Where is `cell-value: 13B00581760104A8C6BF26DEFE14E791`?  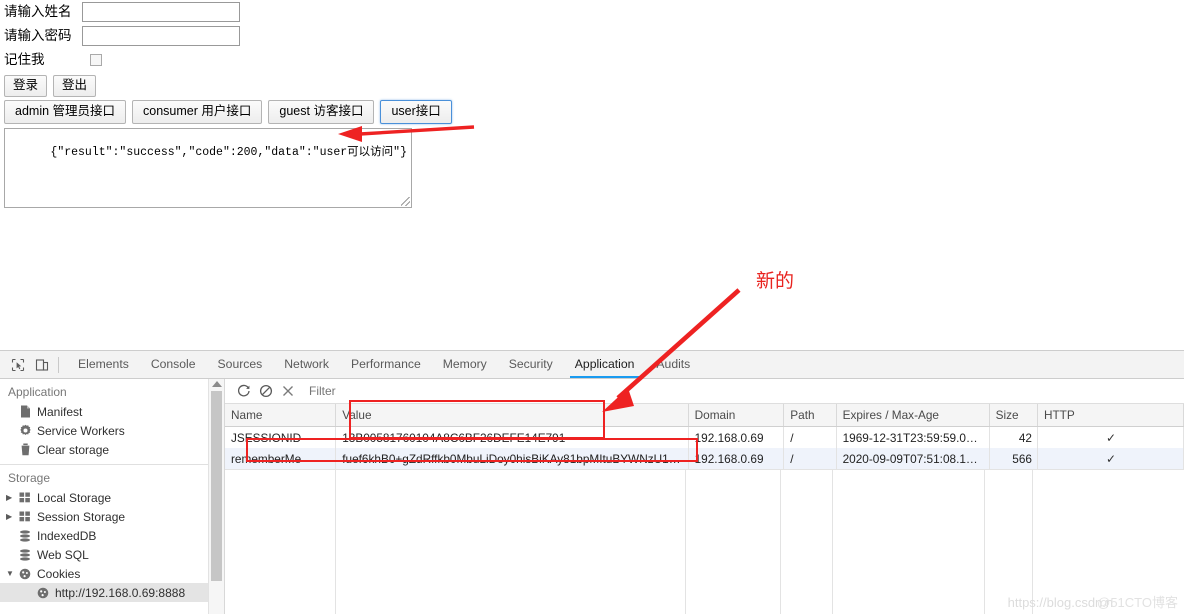 cell-value: 13B00581760104A8C6BF26DEFE14E791 is located at coordinates (512, 437).